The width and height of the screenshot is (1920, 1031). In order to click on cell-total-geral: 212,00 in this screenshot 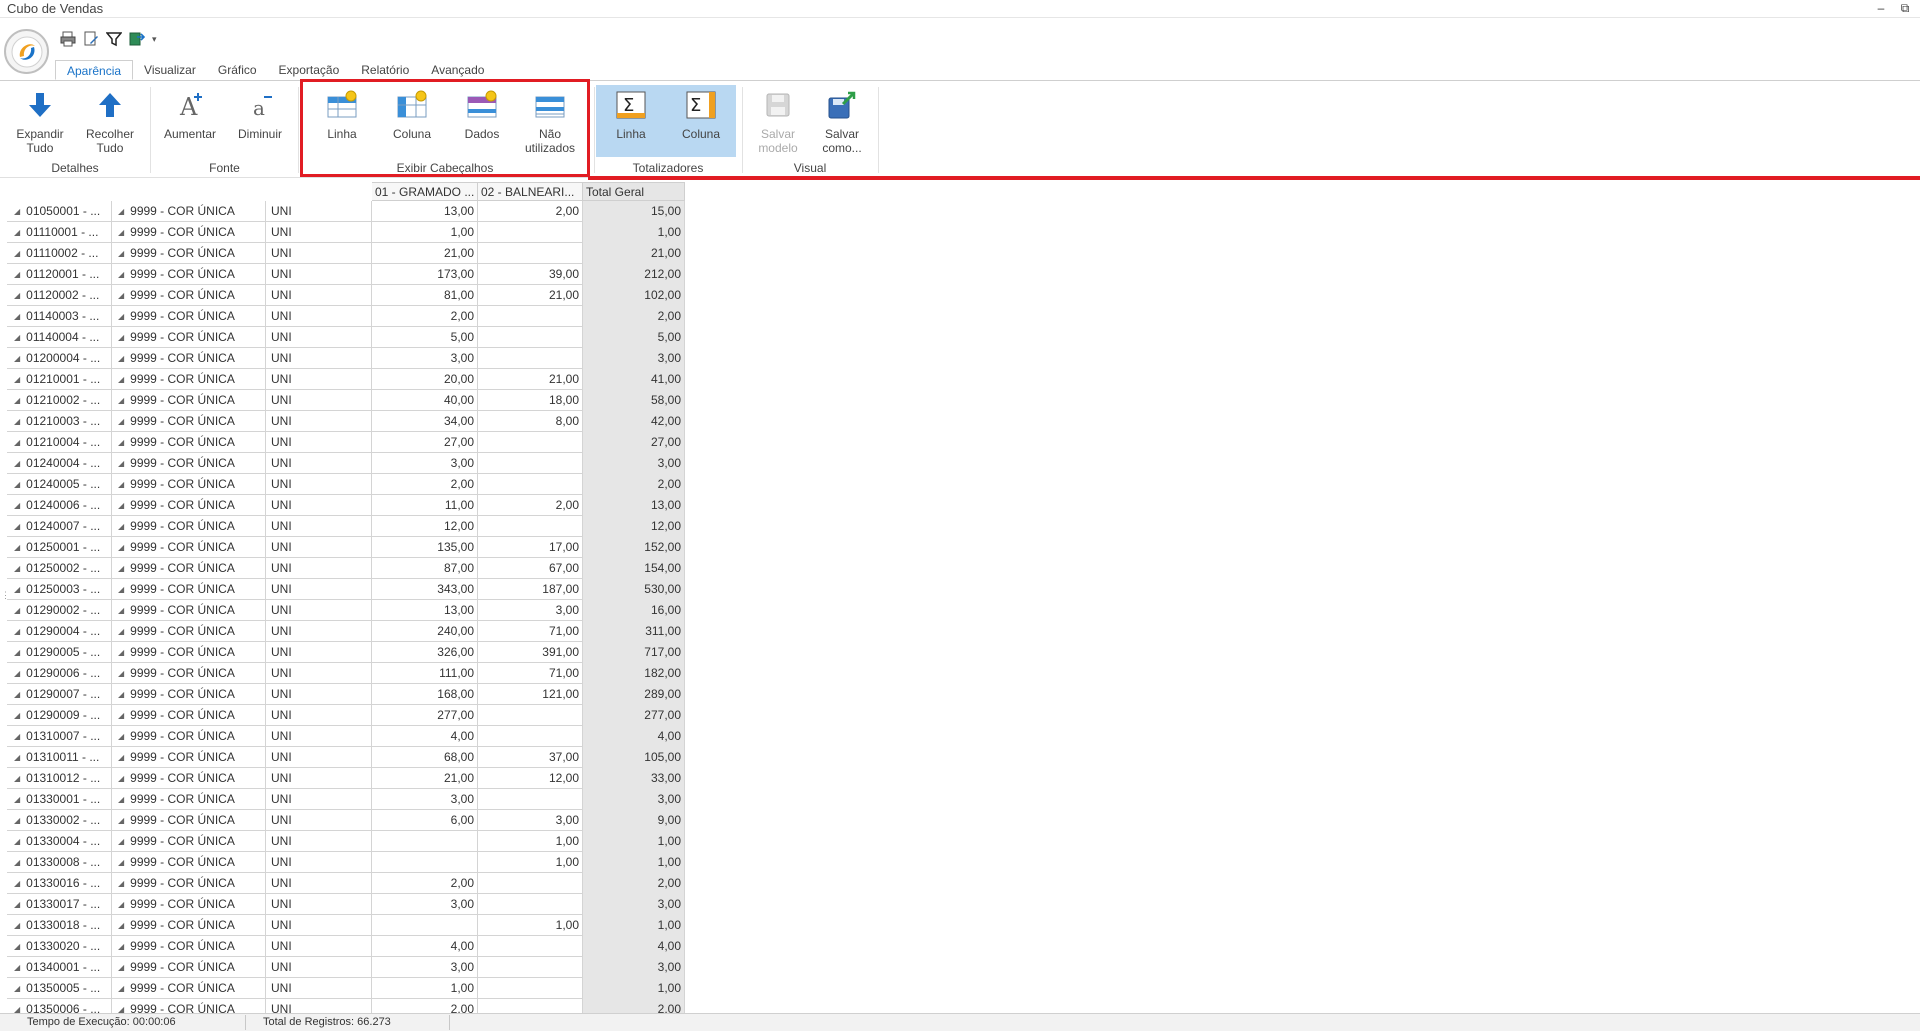, I will do `click(634, 274)`.